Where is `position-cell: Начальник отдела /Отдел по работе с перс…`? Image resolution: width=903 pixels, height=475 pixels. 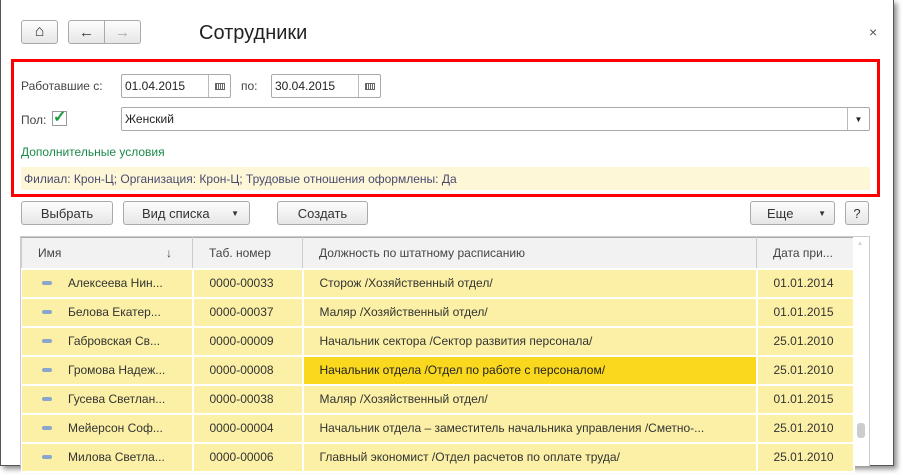
position-cell: Начальник отдела /Отдел по работе с перс… is located at coordinates (530, 370).